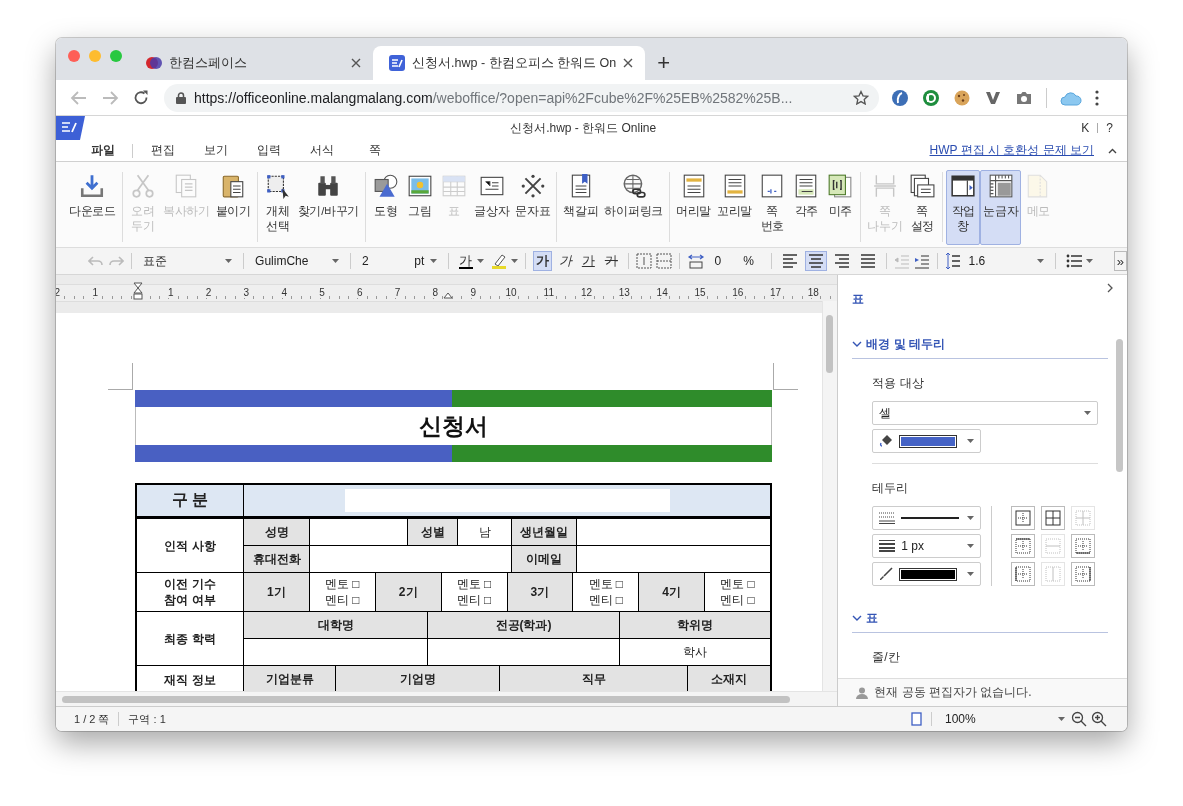 This screenshot has width=1183, height=806. Describe the element at coordinates (492, 207) in the screenshot. I see `ribbon-button: 글상자` at that location.